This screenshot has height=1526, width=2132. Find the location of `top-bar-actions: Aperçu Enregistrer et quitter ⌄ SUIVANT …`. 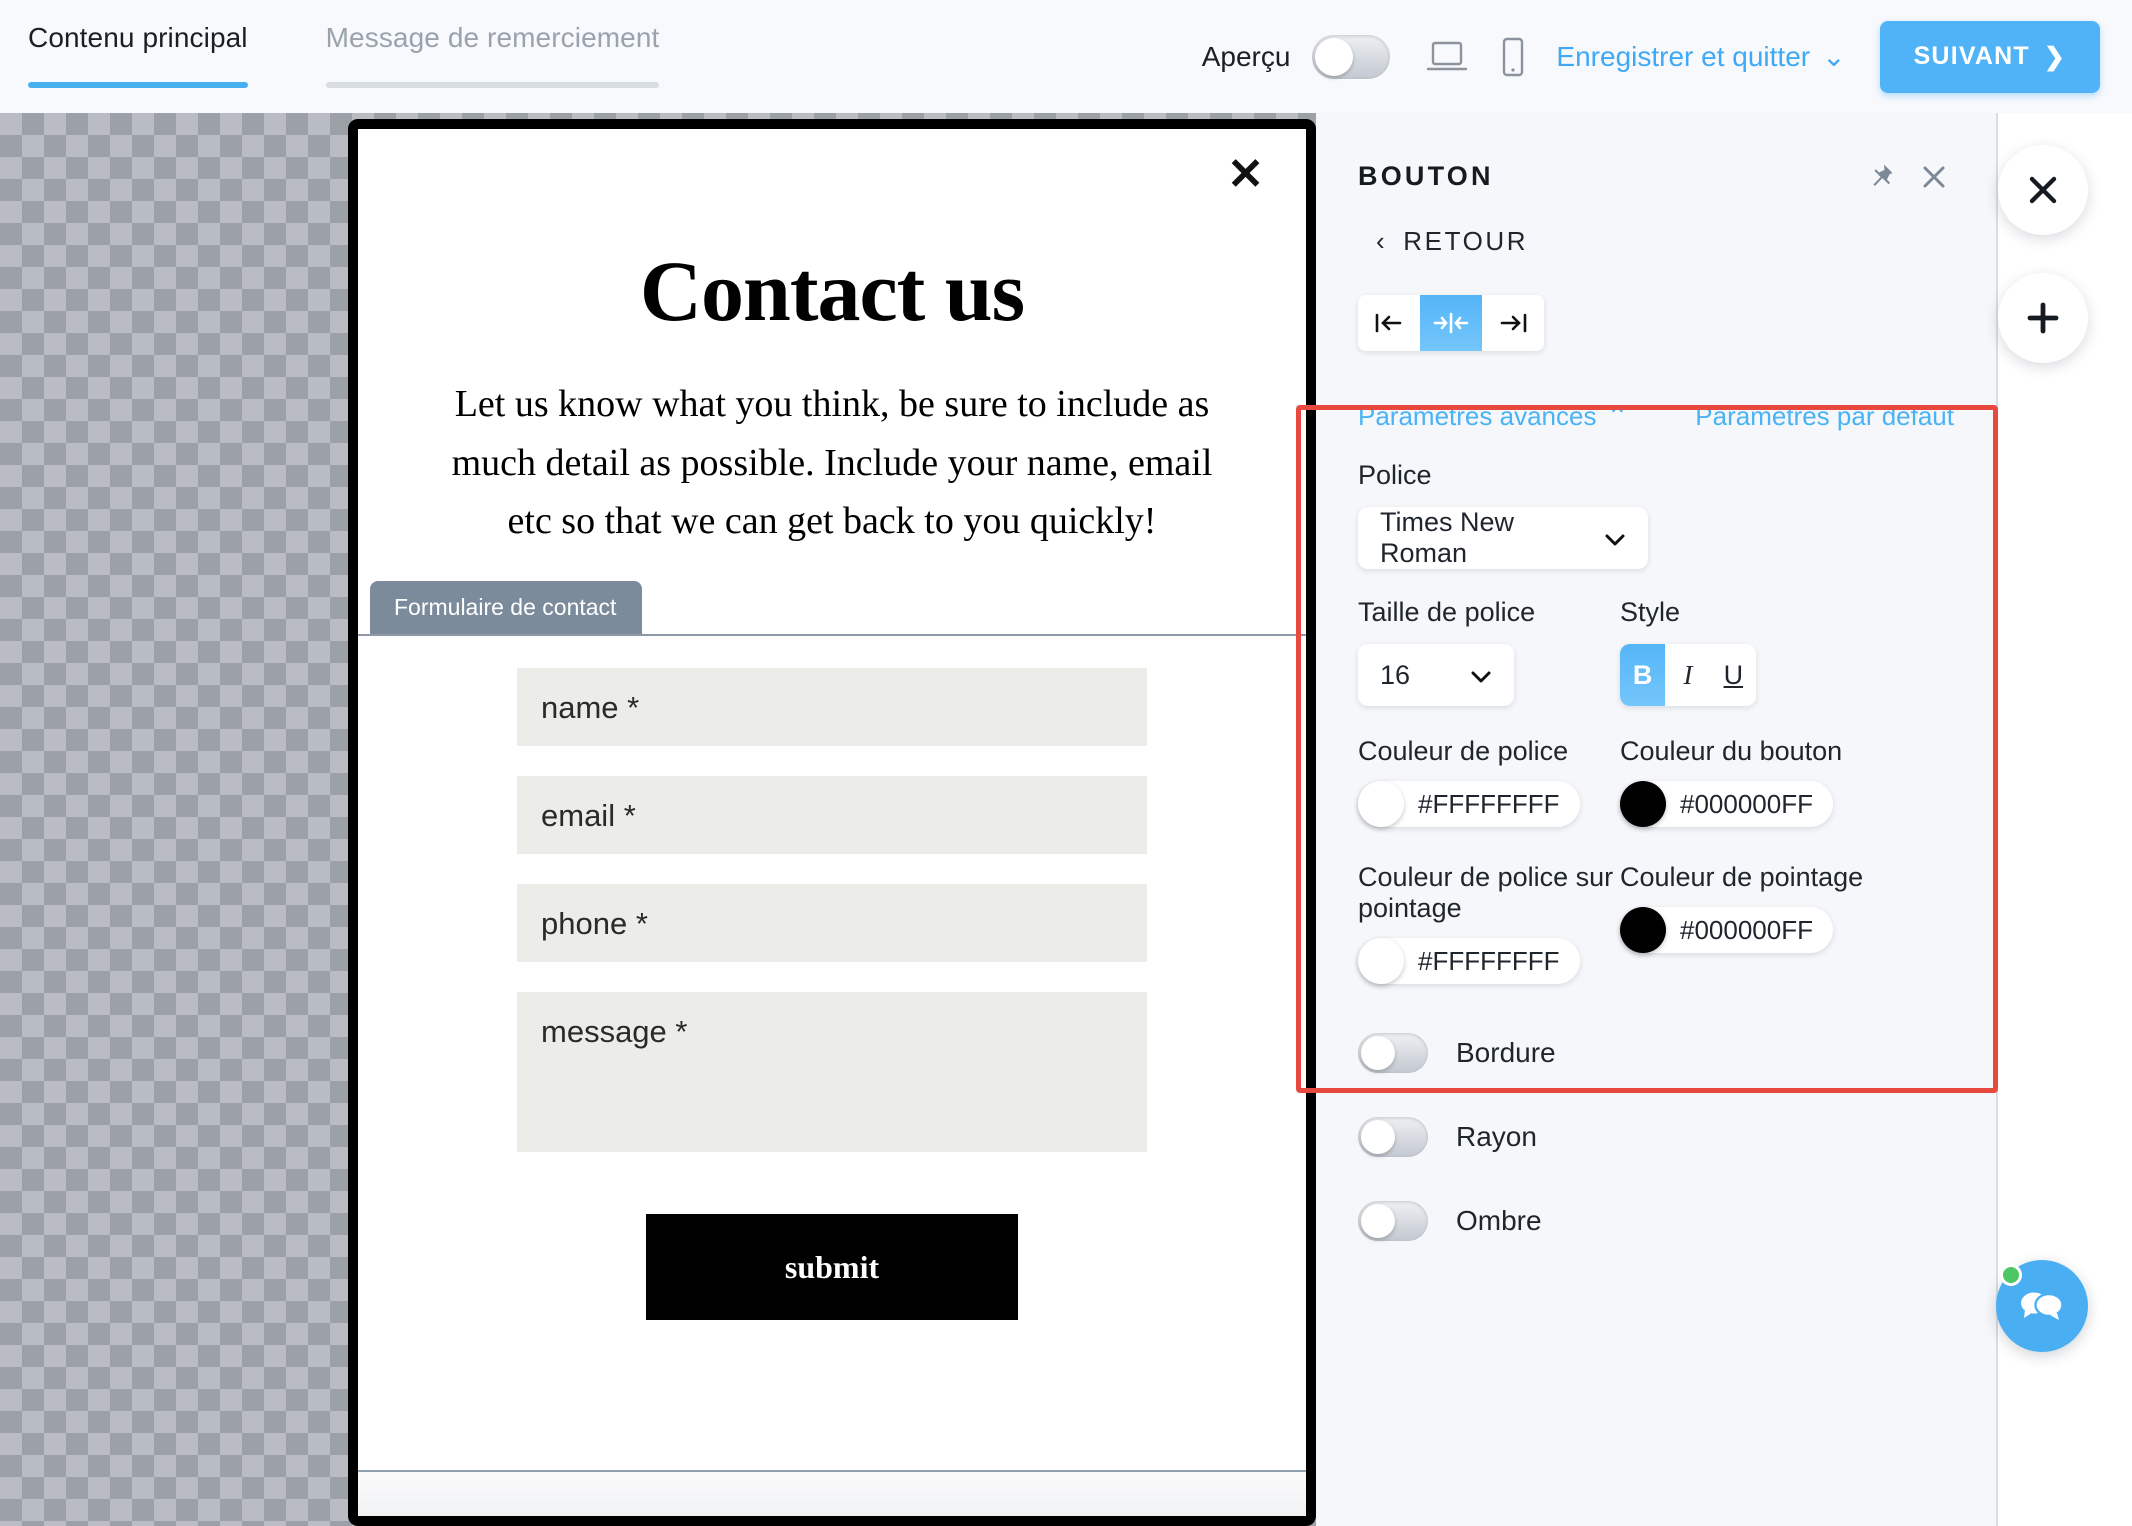

top-bar-actions: Aperçu Enregistrer et quitter ⌄ SUIVANT … is located at coordinates (1667, 56).